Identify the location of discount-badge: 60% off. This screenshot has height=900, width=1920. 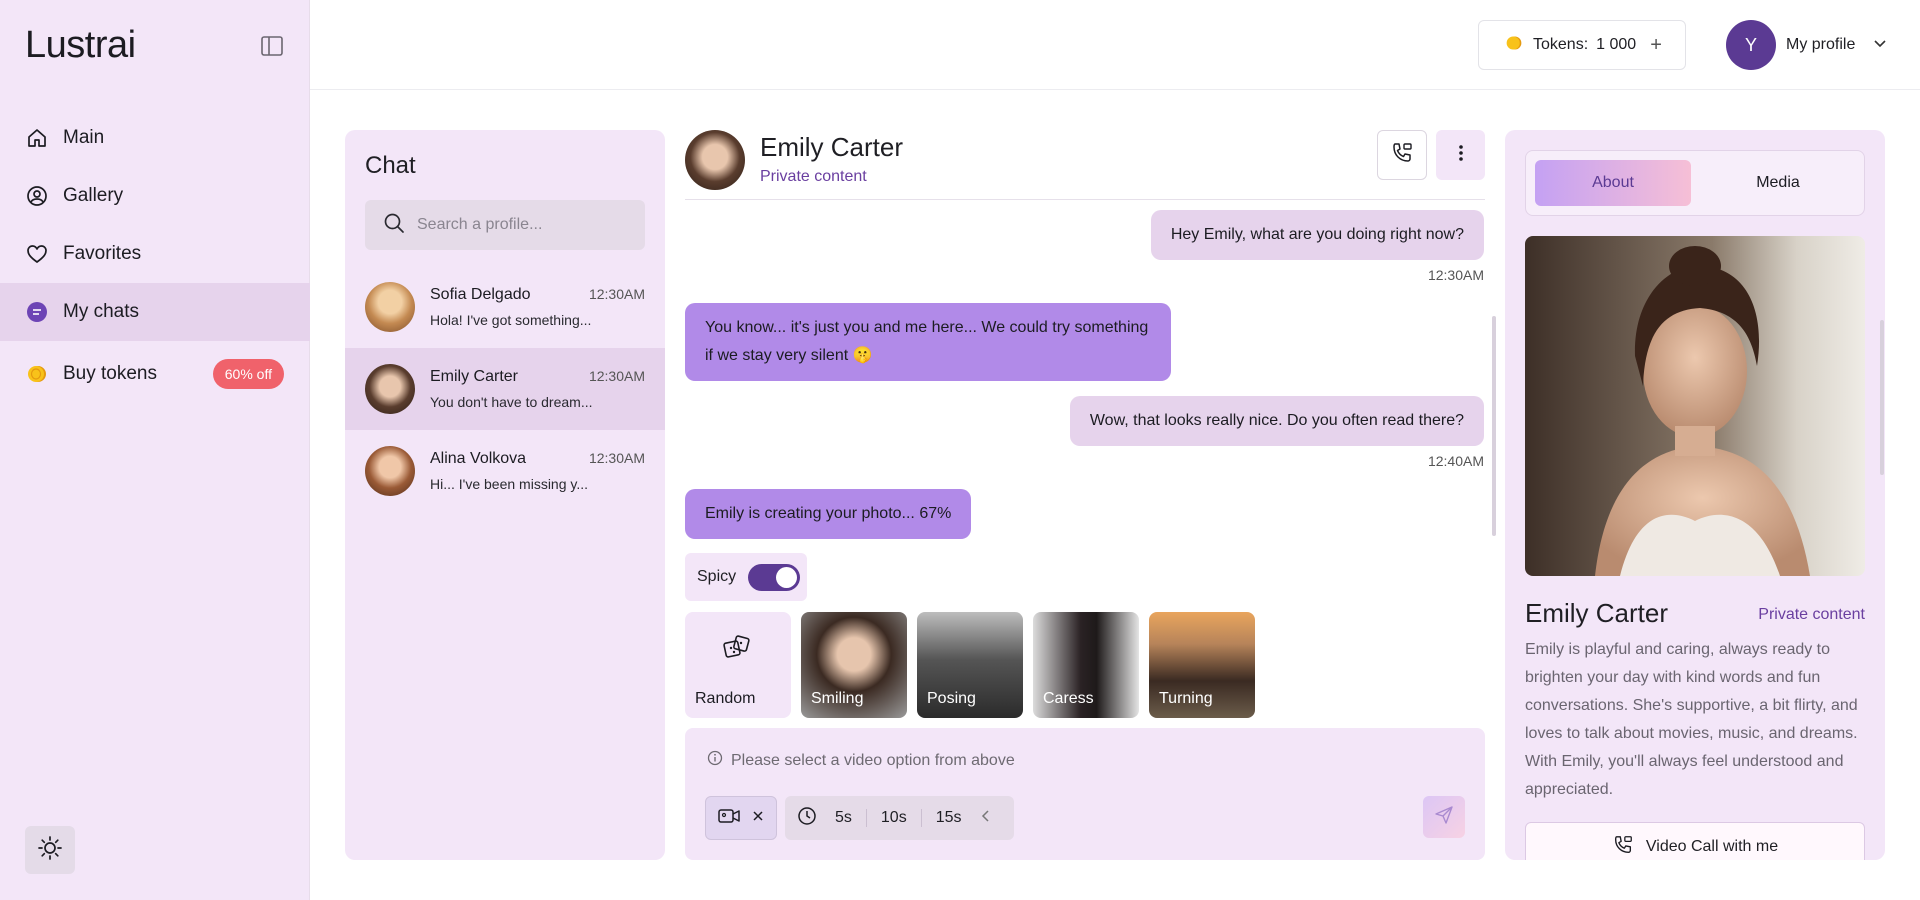
(248, 374).